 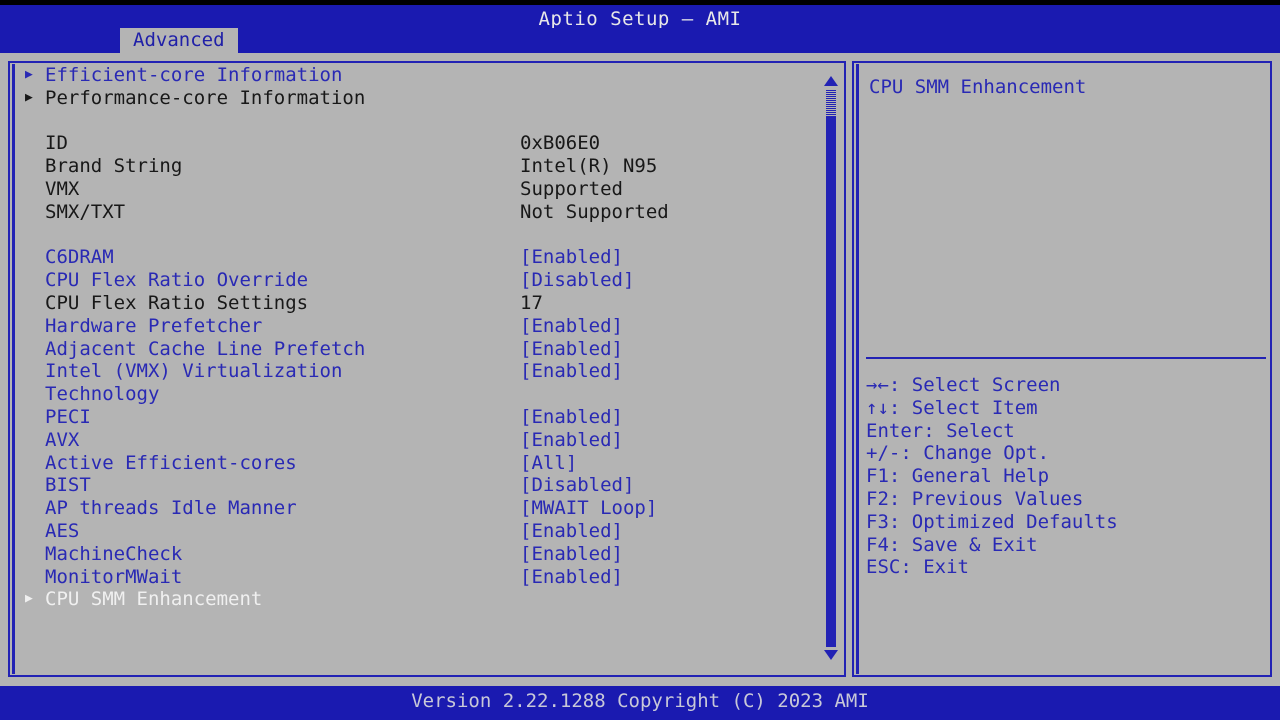 What do you see at coordinates (205, 348) in the screenshot?
I see `settings-row-label: Adjacent Cache Line Prefetch` at bounding box center [205, 348].